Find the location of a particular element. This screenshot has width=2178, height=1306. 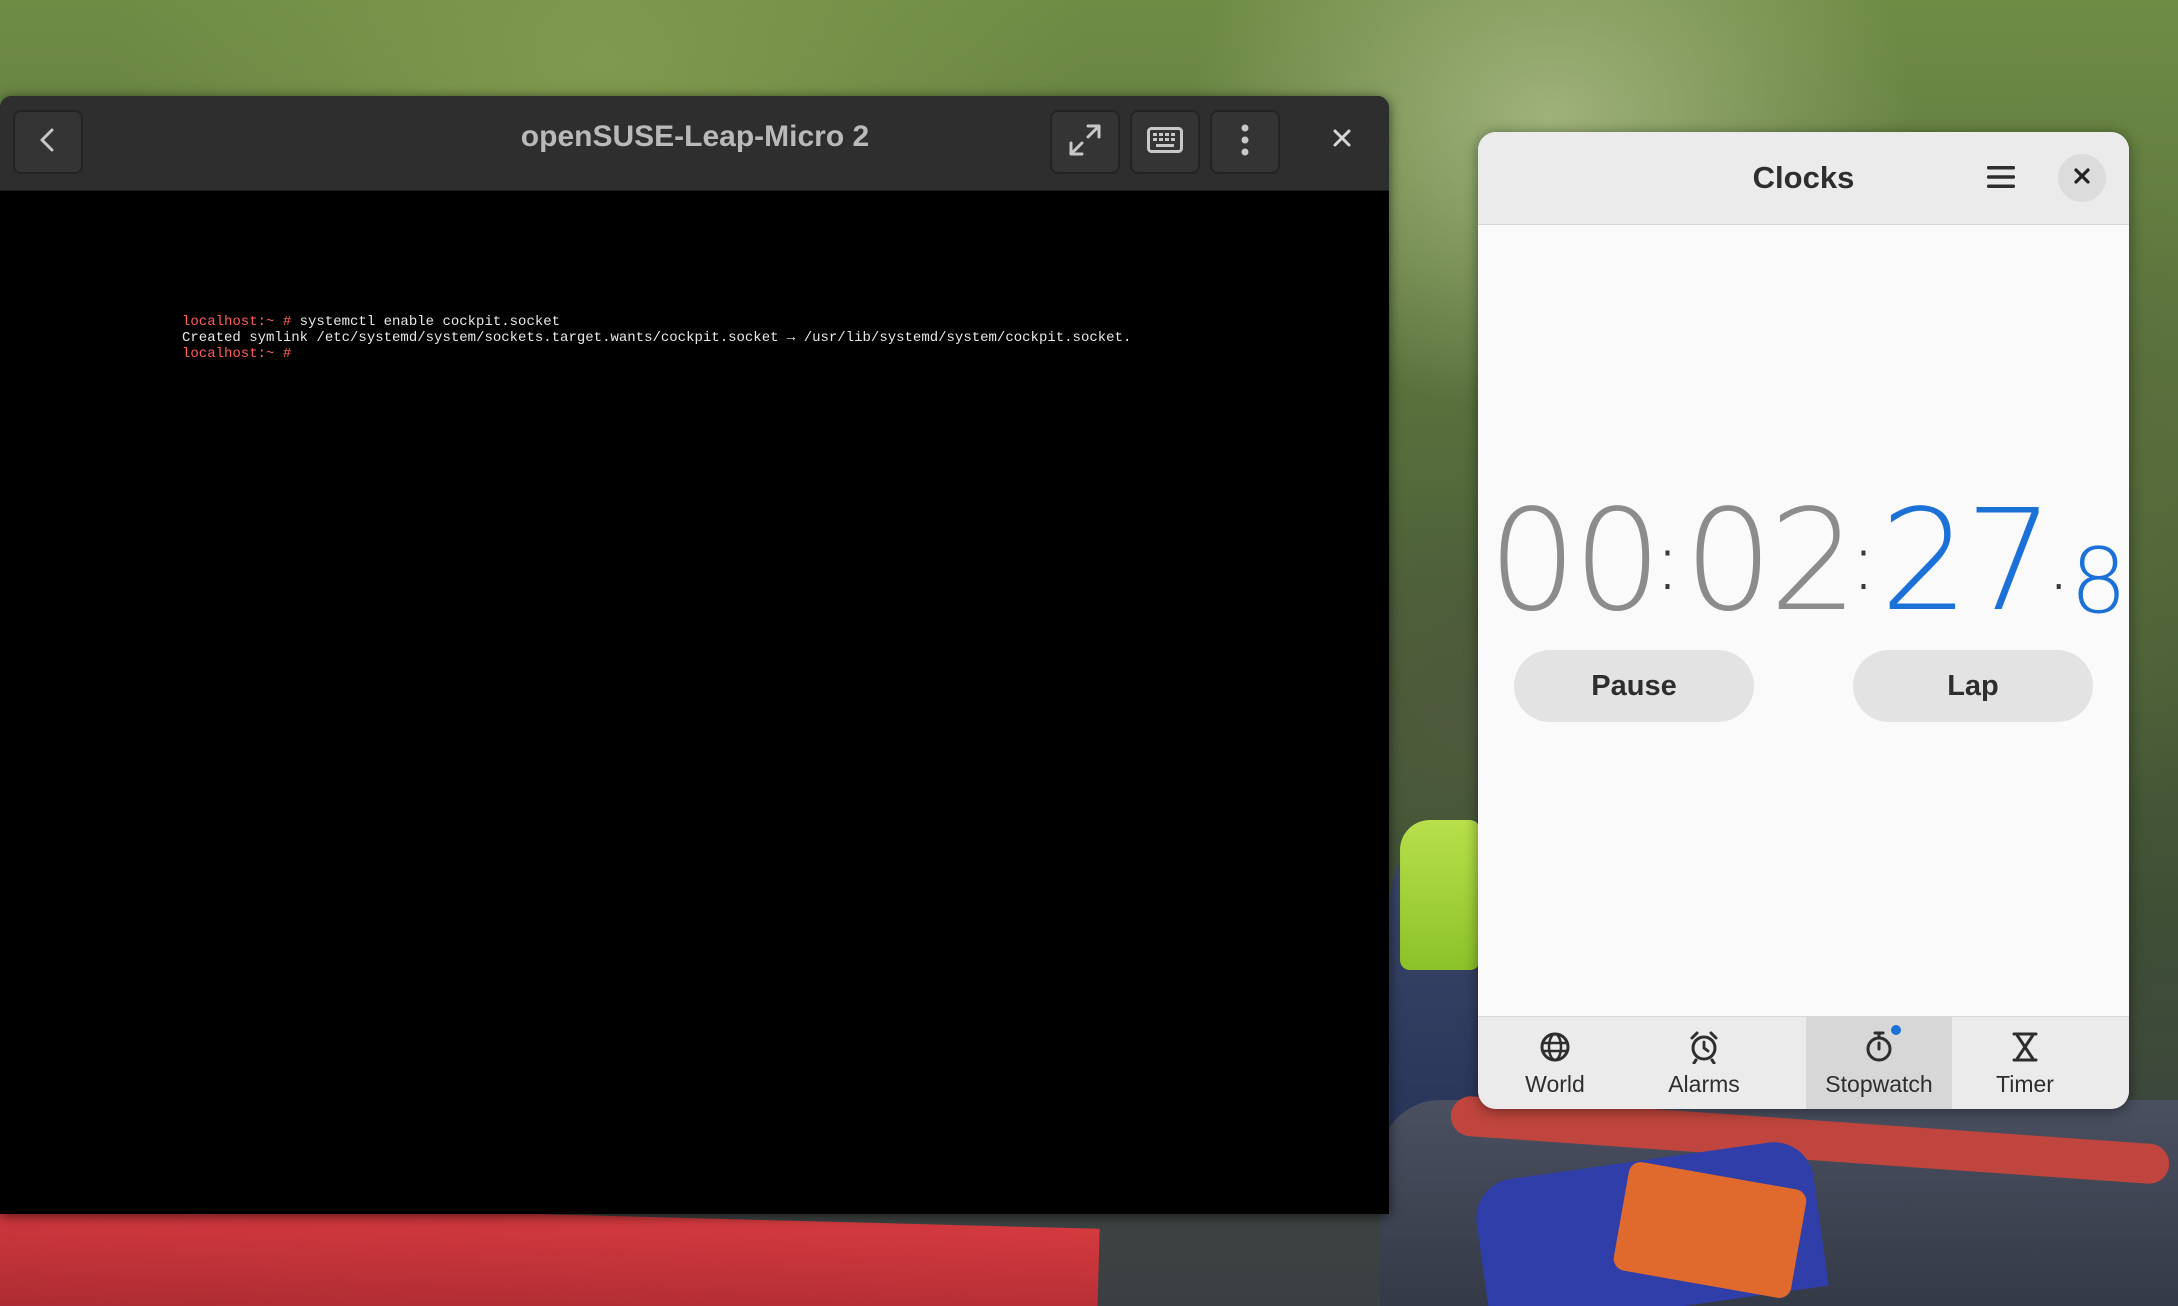

vm-close-button is located at coordinates (1342, 140).